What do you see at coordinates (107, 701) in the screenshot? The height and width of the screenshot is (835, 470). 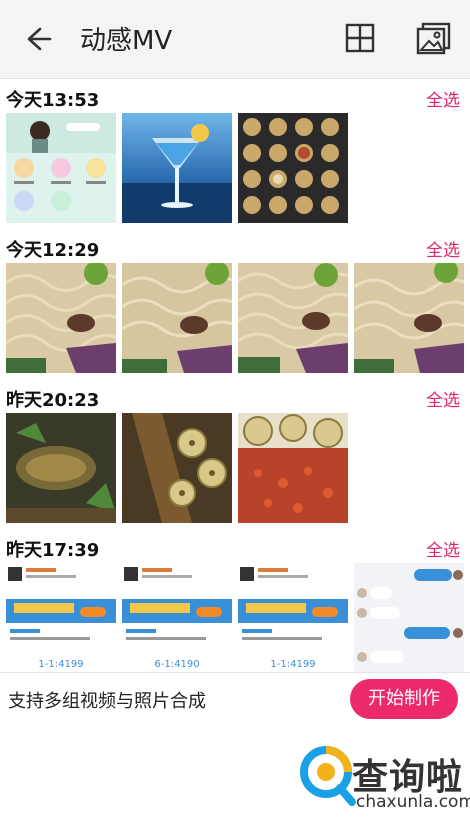 I see `hint-text: 支持多组视频与照片合成` at bounding box center [107, 701].